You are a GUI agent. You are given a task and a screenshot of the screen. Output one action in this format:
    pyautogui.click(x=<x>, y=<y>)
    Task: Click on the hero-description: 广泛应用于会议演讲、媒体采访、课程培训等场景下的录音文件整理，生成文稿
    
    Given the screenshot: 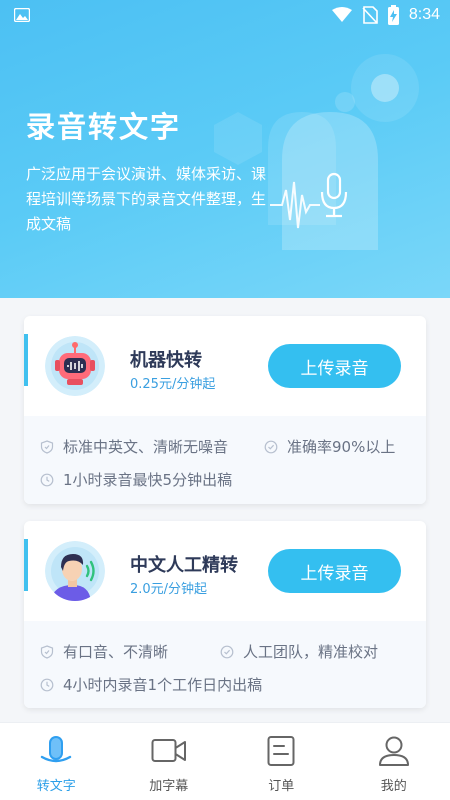 What is the action you would take?
    pyautogui.click(x=146, y=199)
    